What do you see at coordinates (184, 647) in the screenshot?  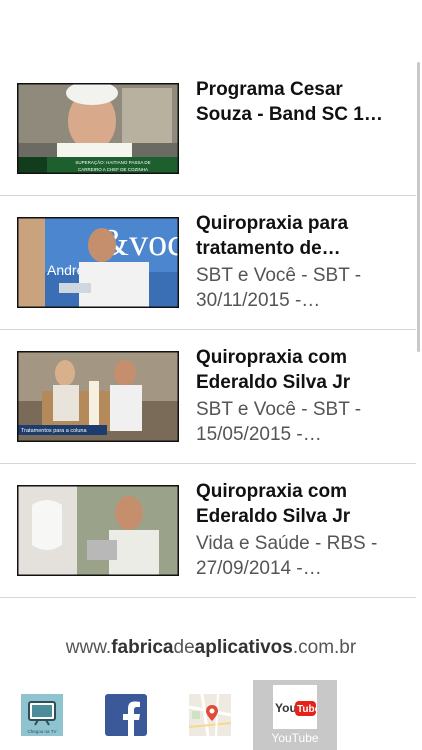 I see `url-brand-mid: de` at bounding box center [184, 647].